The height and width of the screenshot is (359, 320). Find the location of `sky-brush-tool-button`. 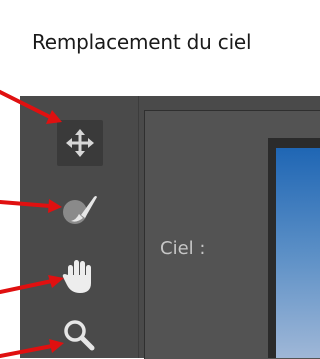

sky-brush-tool-button is located at coordinates (79, 209).